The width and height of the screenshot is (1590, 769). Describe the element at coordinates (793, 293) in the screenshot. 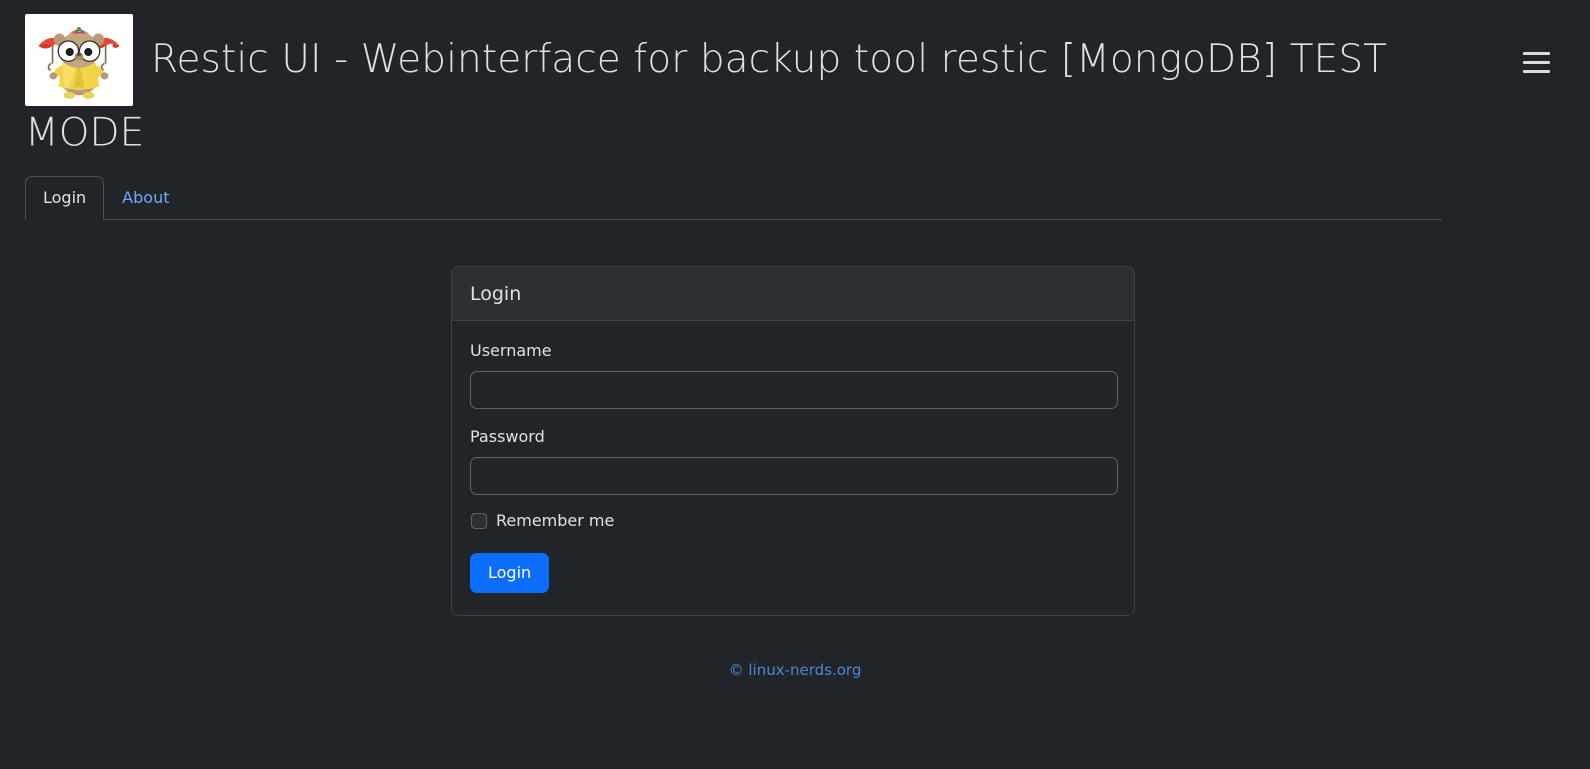

I see `login-card-header: Login` at that location.